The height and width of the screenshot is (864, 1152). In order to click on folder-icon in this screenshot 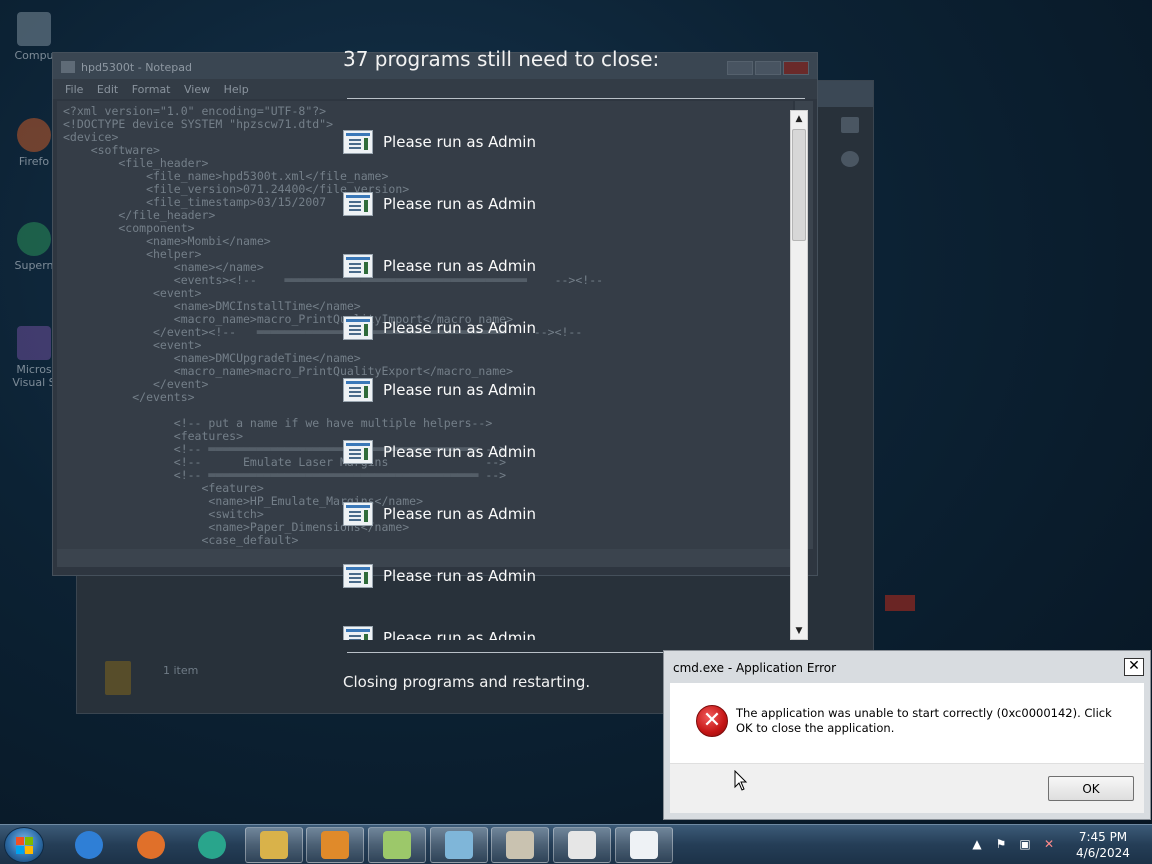, I will do `click(118, 678)`.